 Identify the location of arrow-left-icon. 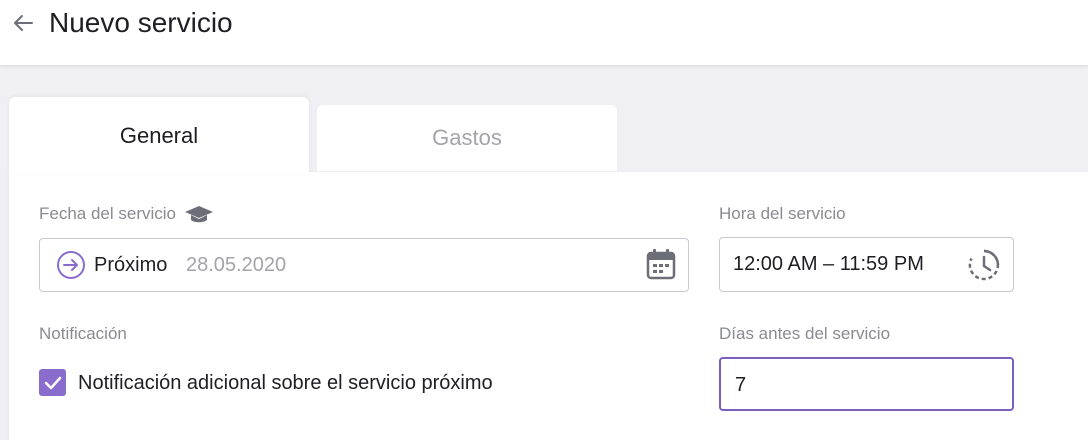
(23, 23).